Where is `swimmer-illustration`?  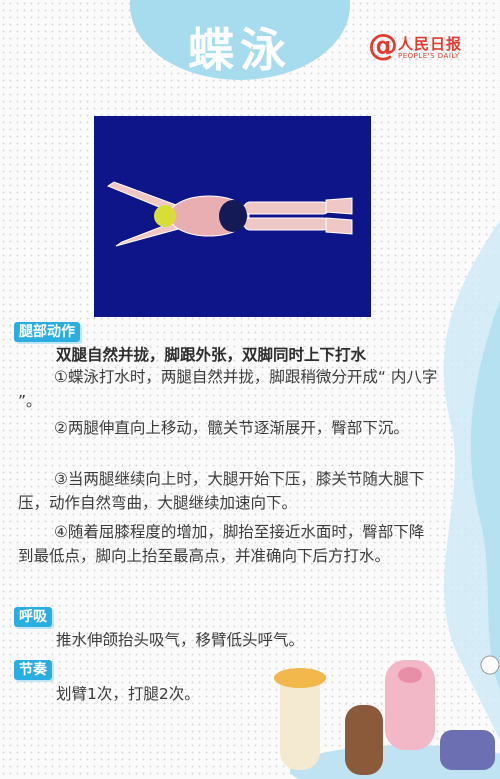
swimmer-illustration is located at coordinates (229, 214).